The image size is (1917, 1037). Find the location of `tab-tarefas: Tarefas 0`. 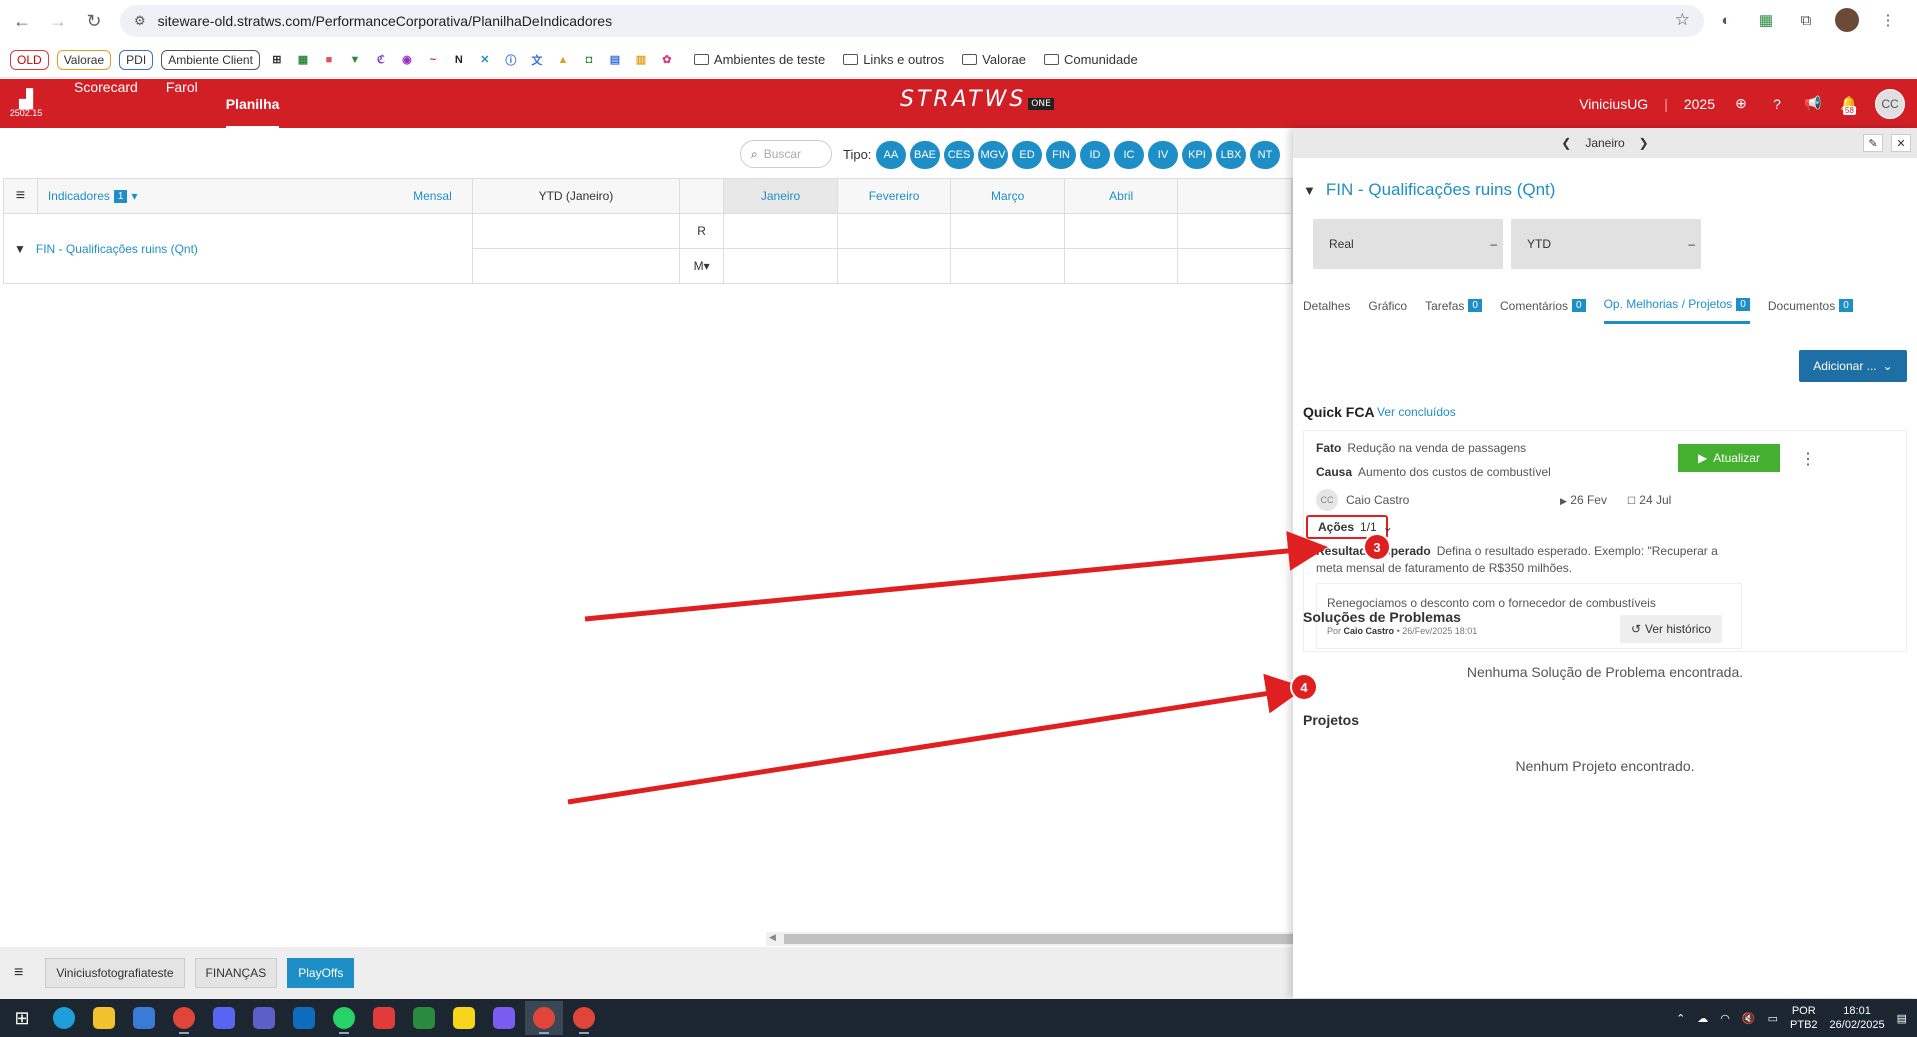

tab-tarefas: Tarefas 0 is located at coordinates (1453, 310).